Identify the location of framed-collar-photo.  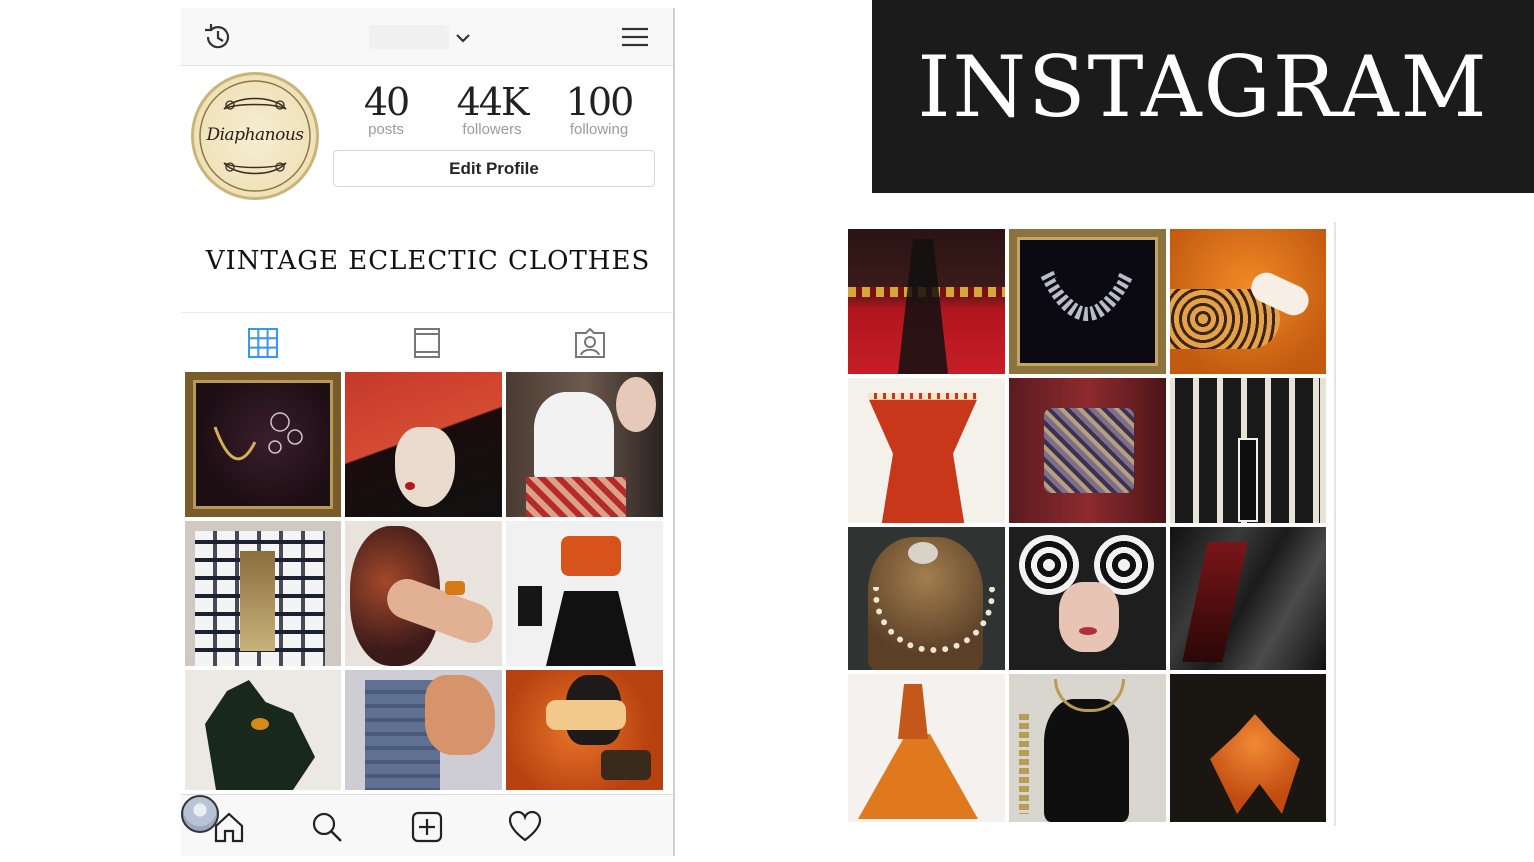
(1087, 301).